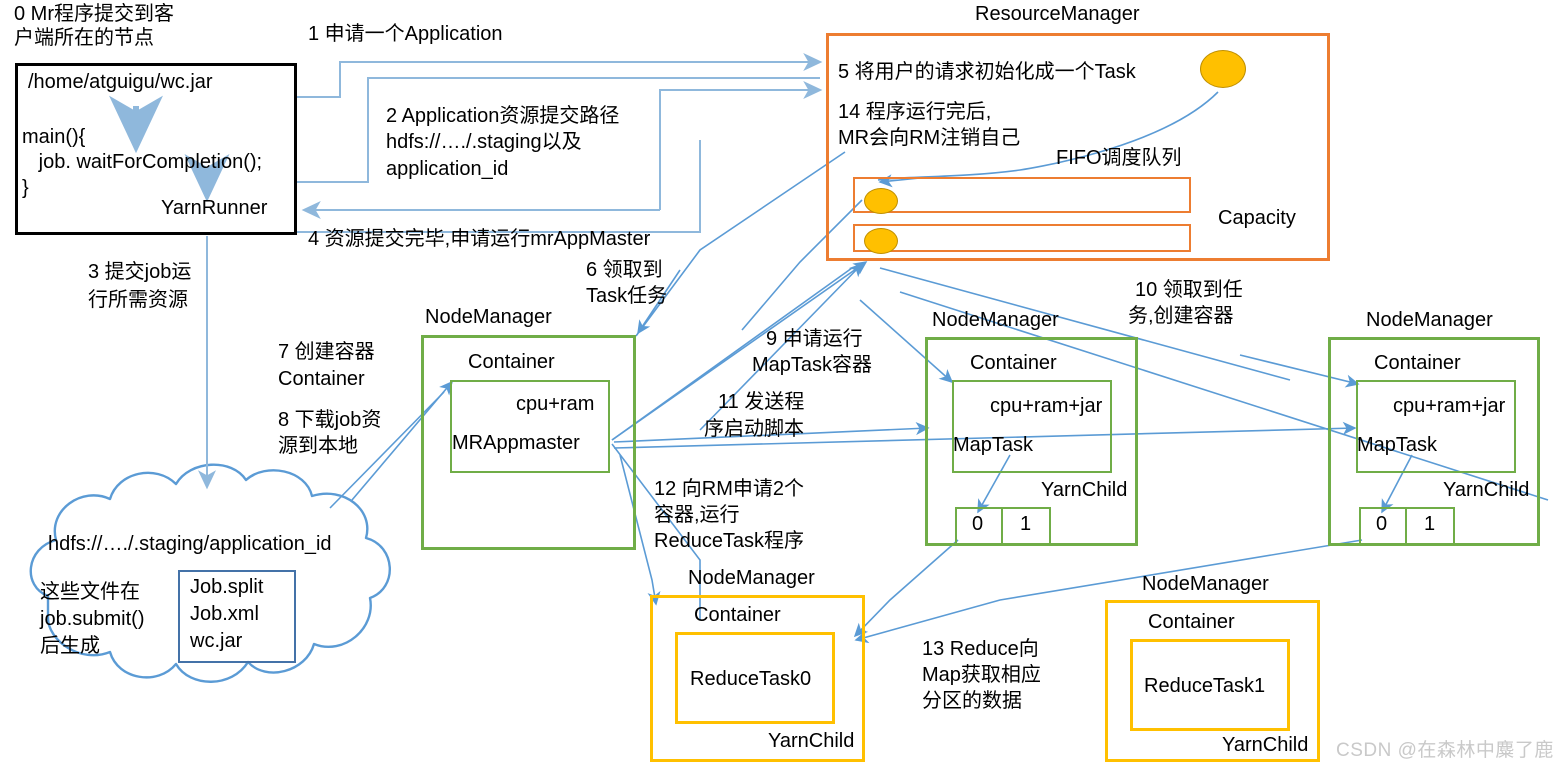  What do you see at coordinates (484, 142) in the screenshot?
I see `step-2-line2: hdfs://…./.staging以及` at bounding box center [484, 142].